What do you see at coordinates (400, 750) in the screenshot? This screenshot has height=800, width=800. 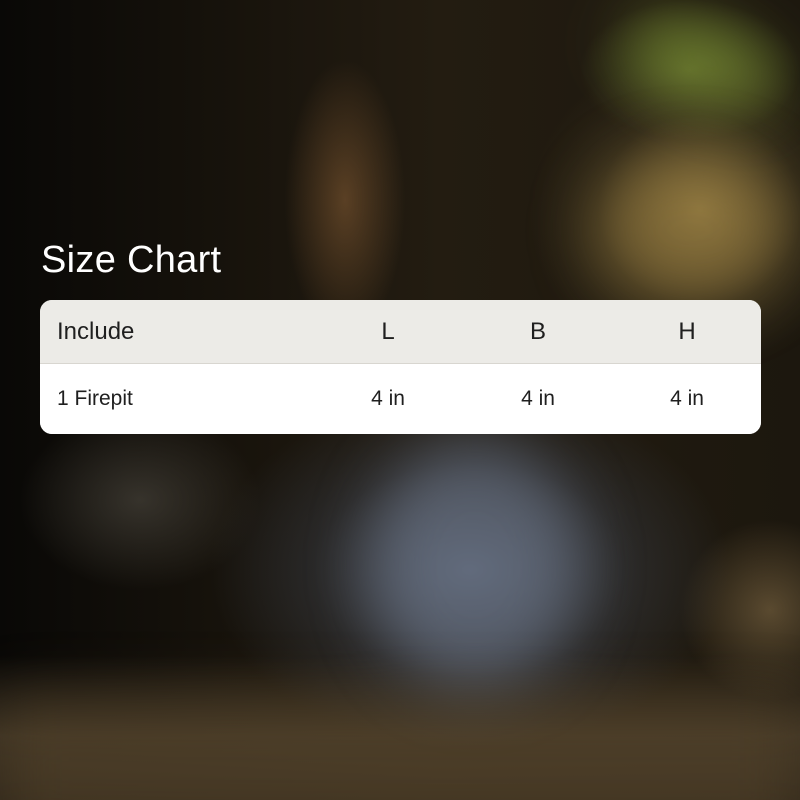 I see `background-table-surface` at bounding box center [400, 750].